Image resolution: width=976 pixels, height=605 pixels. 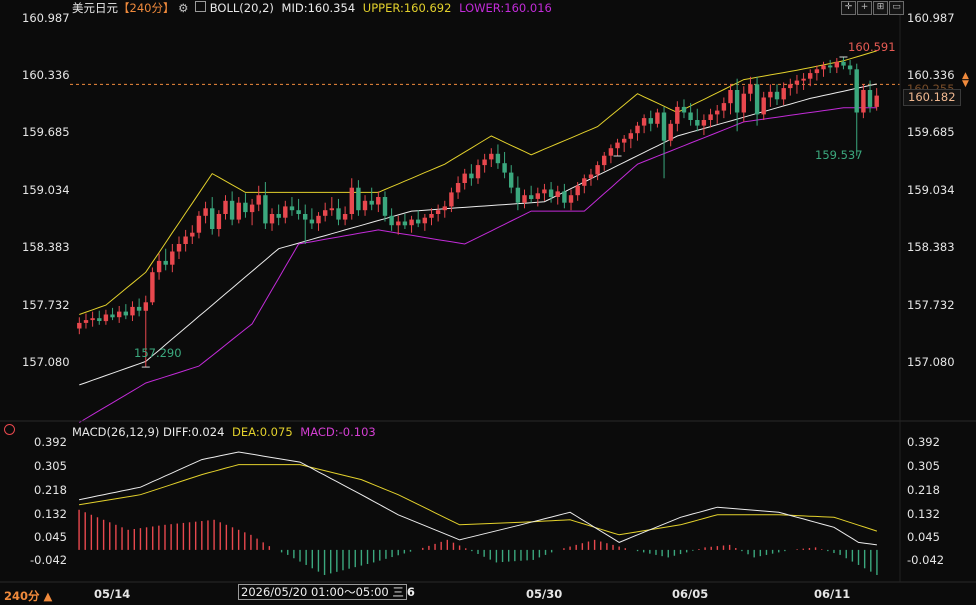 What do you see at coordinates (22, 596) in the screenshot?
I see `period-button-label: 240分` at bounding box center [22, 596].